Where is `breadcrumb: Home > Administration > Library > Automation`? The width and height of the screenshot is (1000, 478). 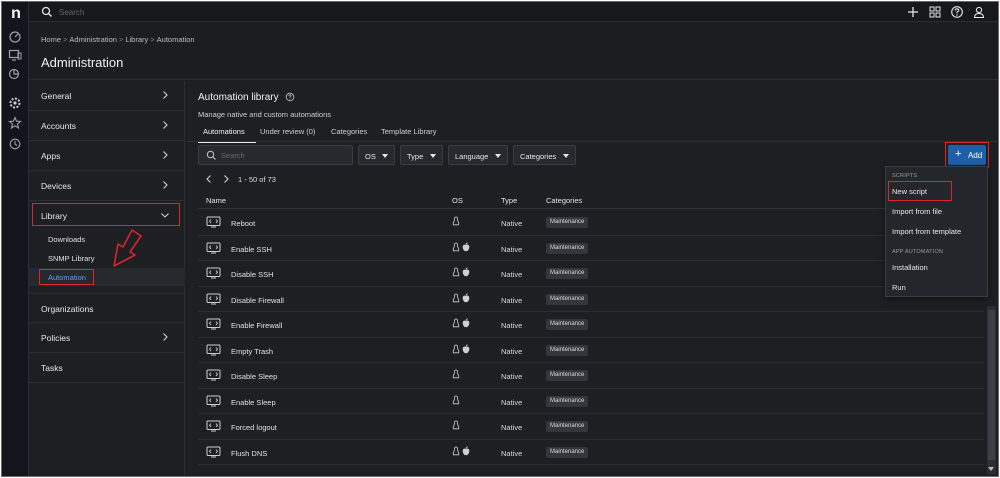 breadcrumb: Home > Administration > Library > Automation is located at coordinates (118, 39).